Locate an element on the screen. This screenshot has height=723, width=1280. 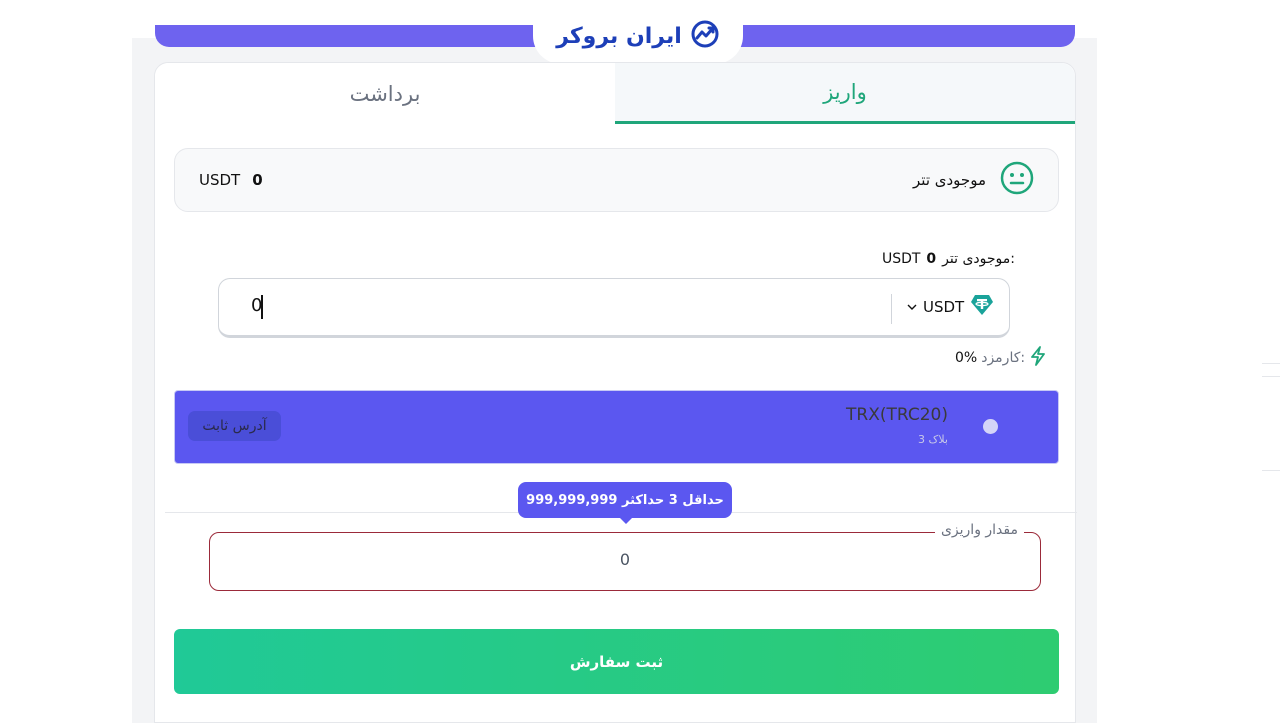
logo-text: ایران بروکر is located at coordinates (619, 36).